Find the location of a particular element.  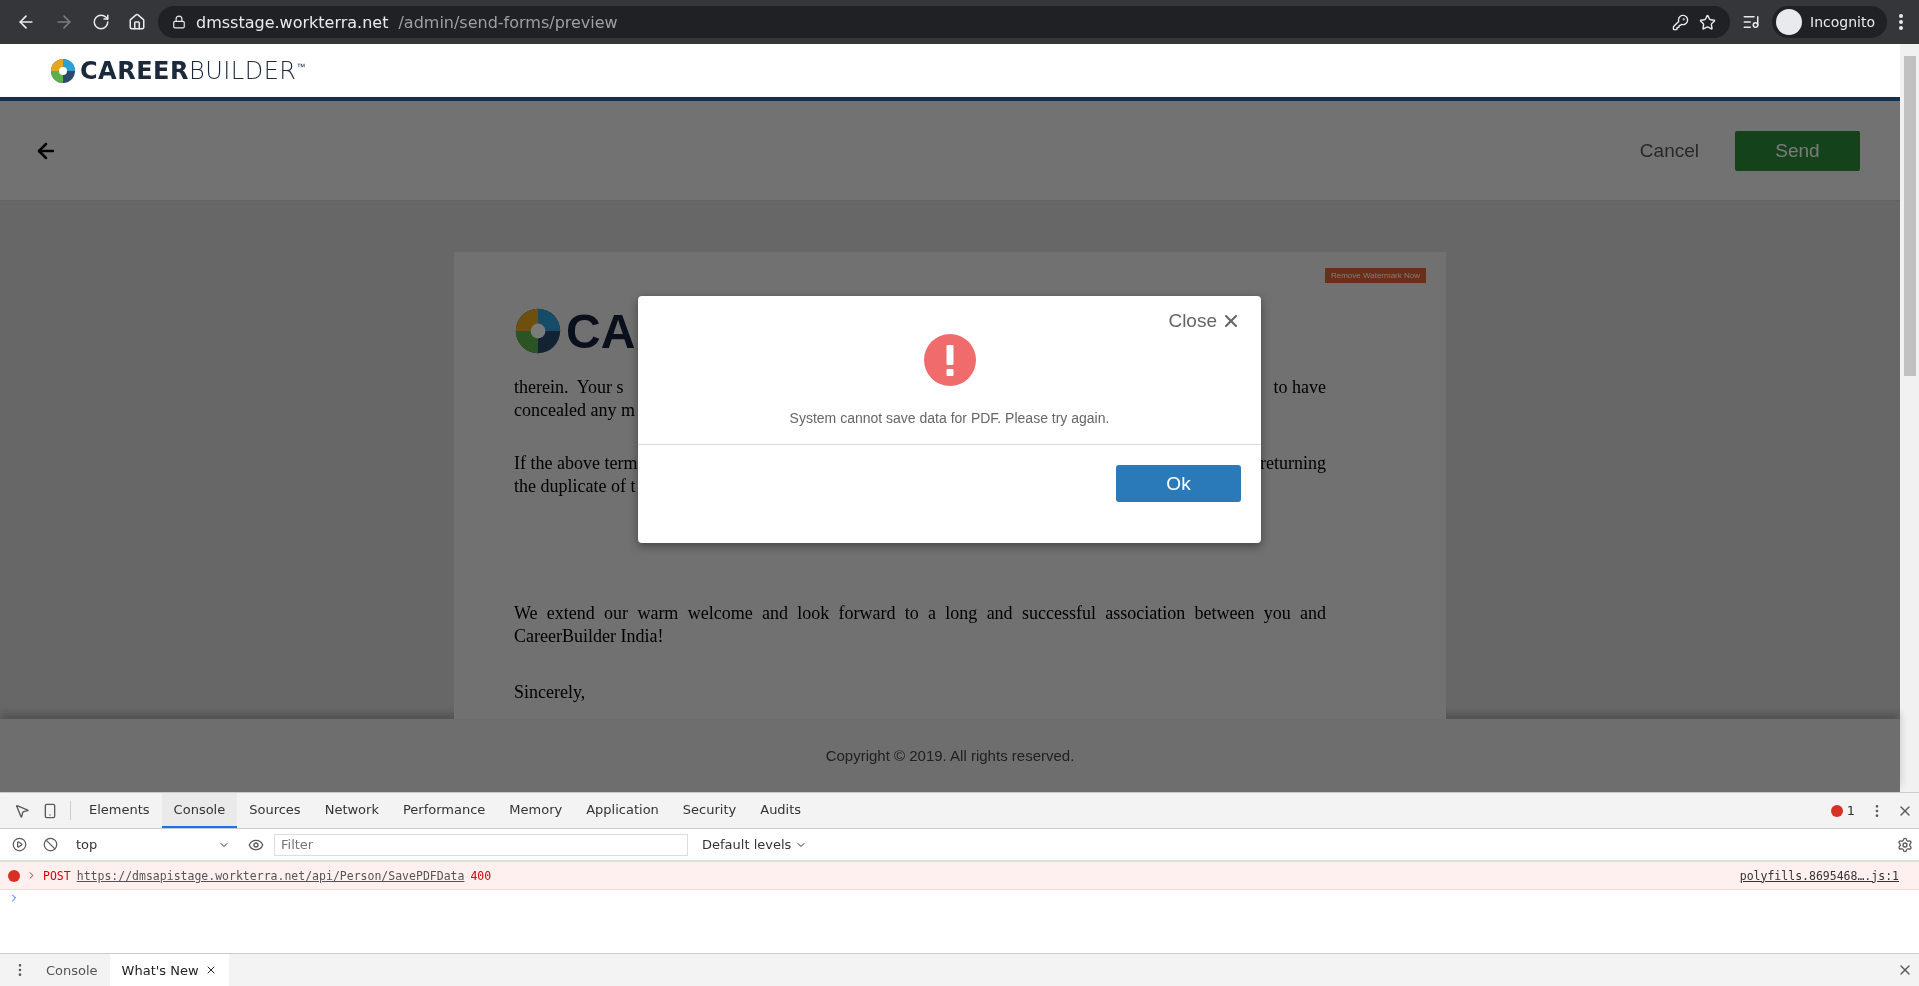

key-icon is located at coordinates (1681, 22).